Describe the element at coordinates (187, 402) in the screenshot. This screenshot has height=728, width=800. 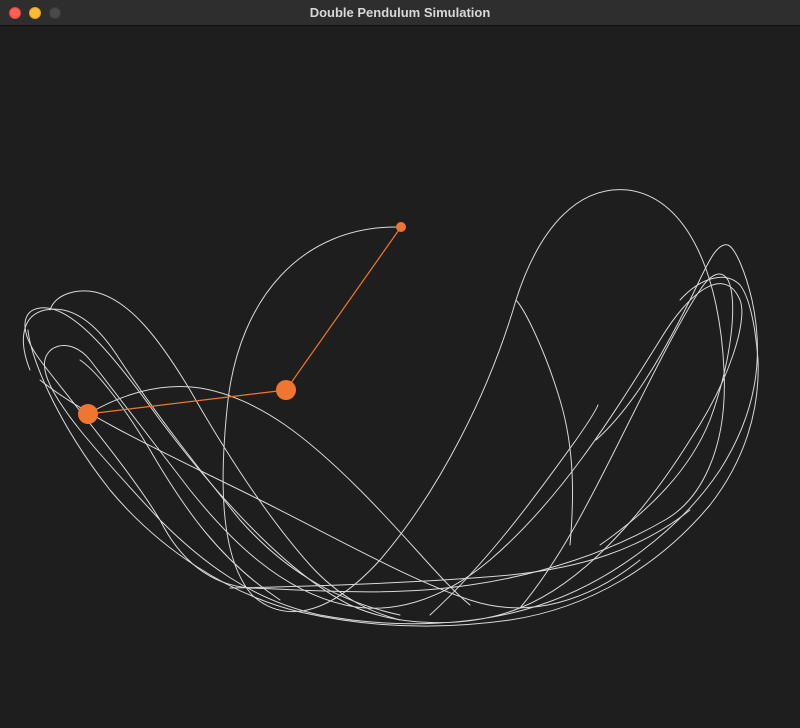
I see `pendulum-arm-lower` at that location.